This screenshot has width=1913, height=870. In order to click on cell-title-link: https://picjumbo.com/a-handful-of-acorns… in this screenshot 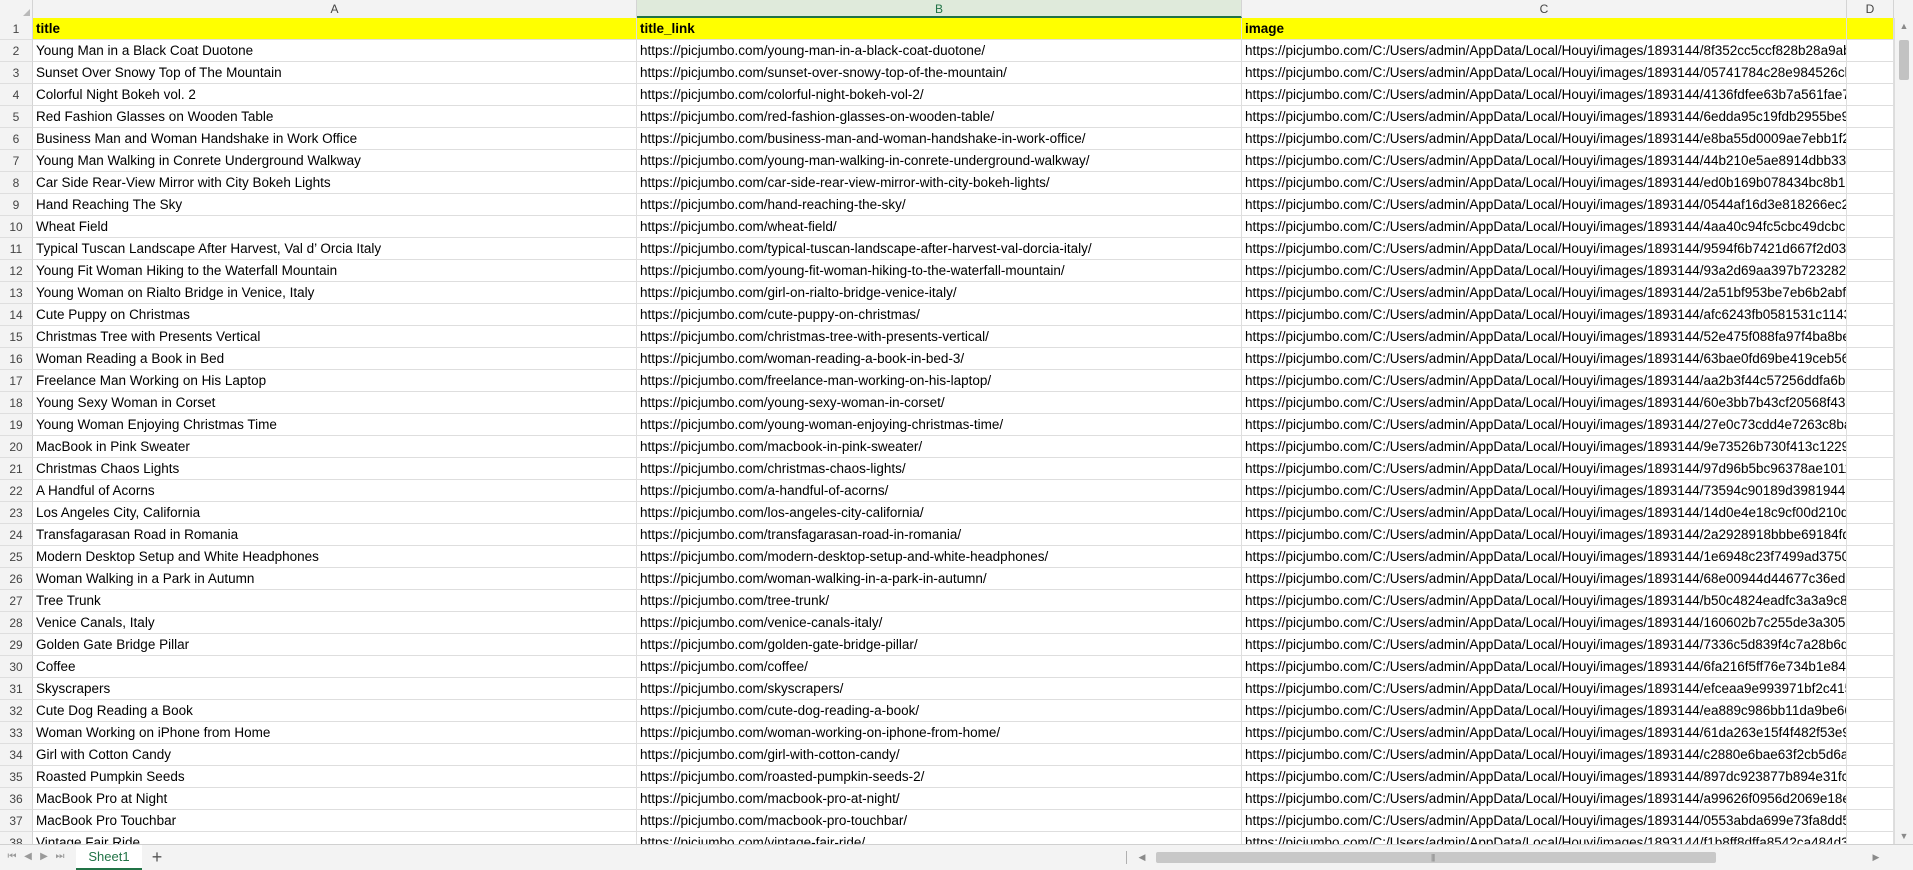, I will do `click(939, 491)`.